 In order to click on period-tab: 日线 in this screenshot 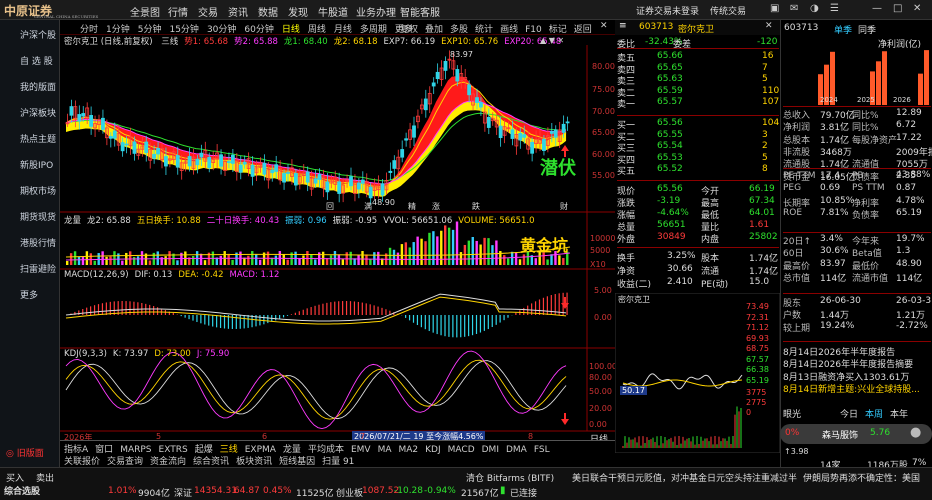, I will do `click(291, 30)`.